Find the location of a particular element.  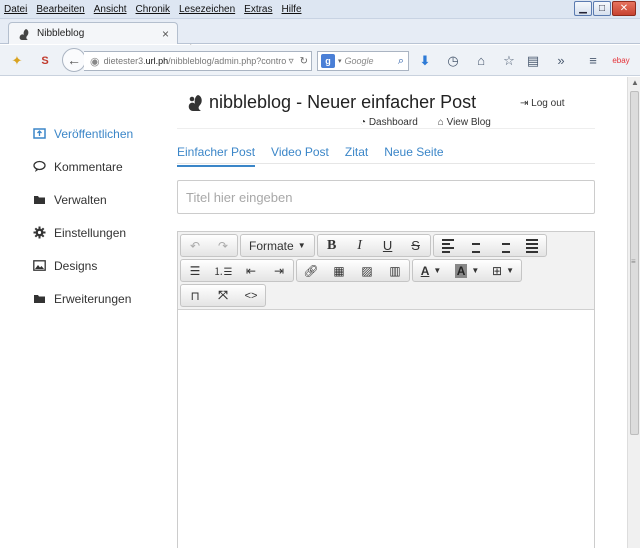

image-icon is located at coordinates (39, 265).